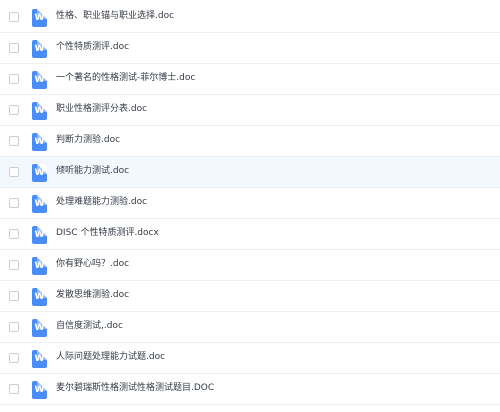 The width and height of the screenshot is (500, 412). What do you see at coordinates (250, 79) in the screenshot?
I see `file-row: W 一个著名的性格测试-菲尔博士.doc` at bounding box center [250, 79].